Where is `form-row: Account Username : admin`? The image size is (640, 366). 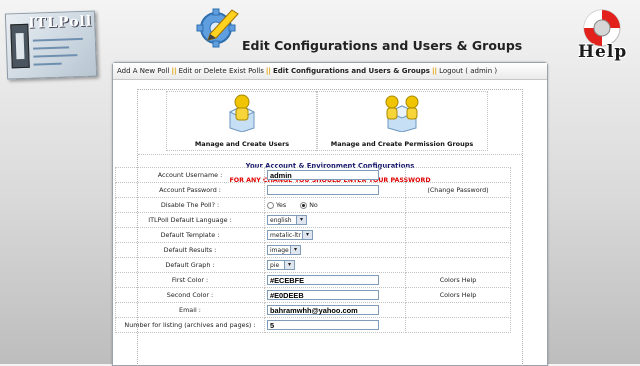 form-row: Account Username : admin is located at coordinates (313, 175).